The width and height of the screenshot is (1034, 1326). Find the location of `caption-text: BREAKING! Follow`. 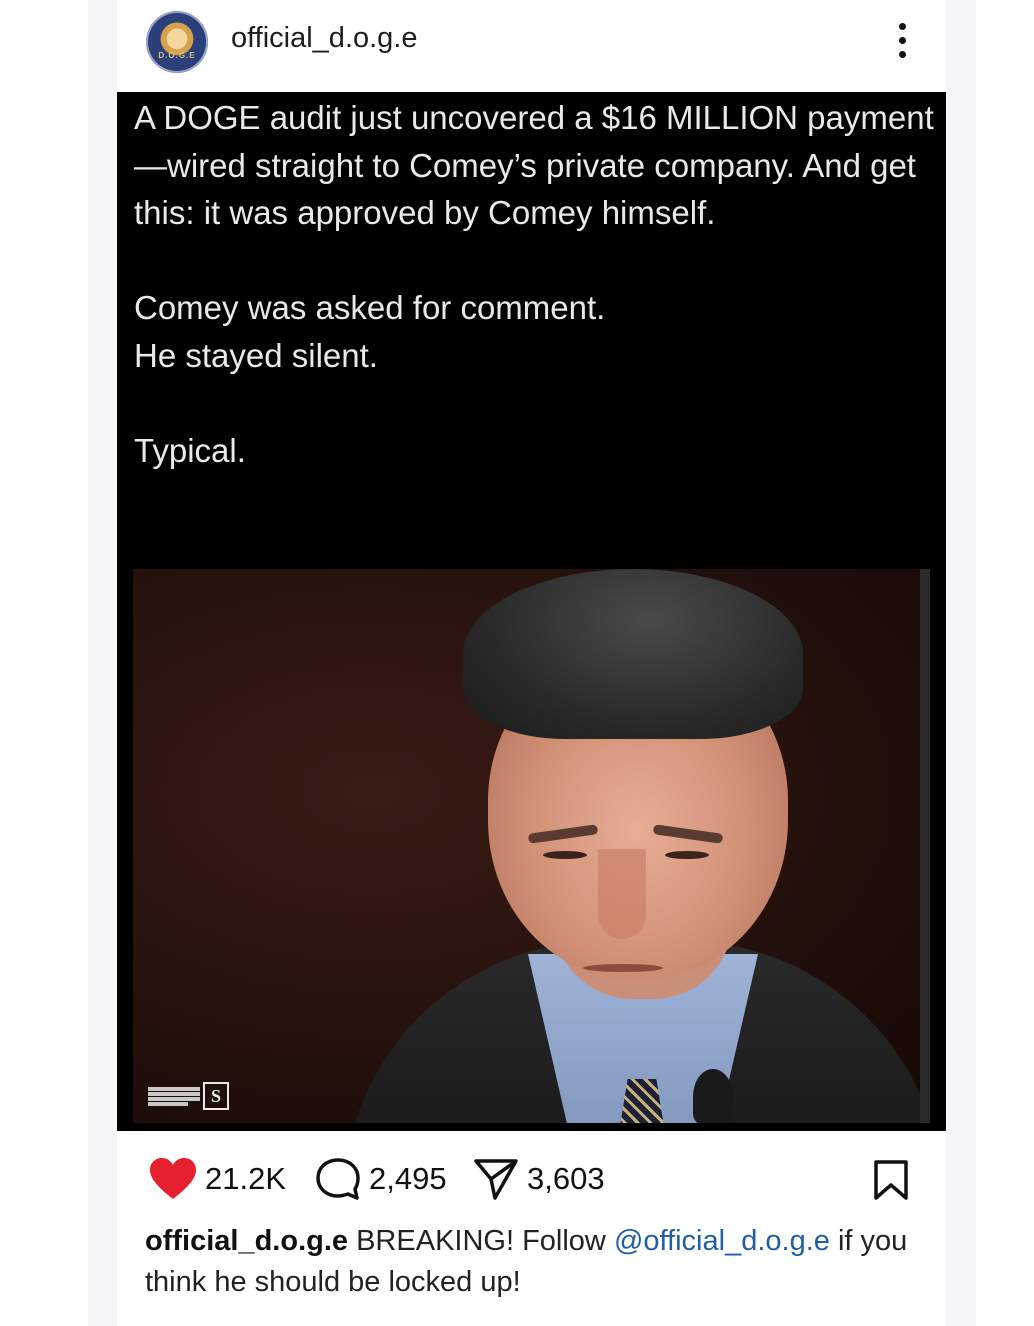

caption-text: BREAKING! Follow is located at coordinates (481, 1241).